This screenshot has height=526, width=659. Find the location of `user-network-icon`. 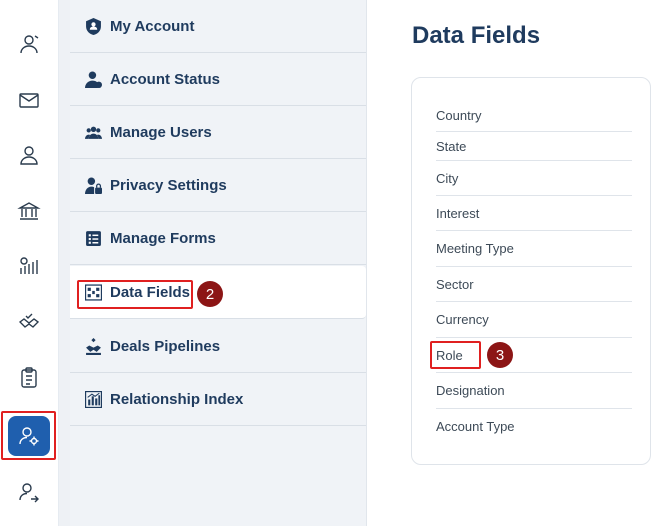

user-network-icon is located at coordinates (29, 44).